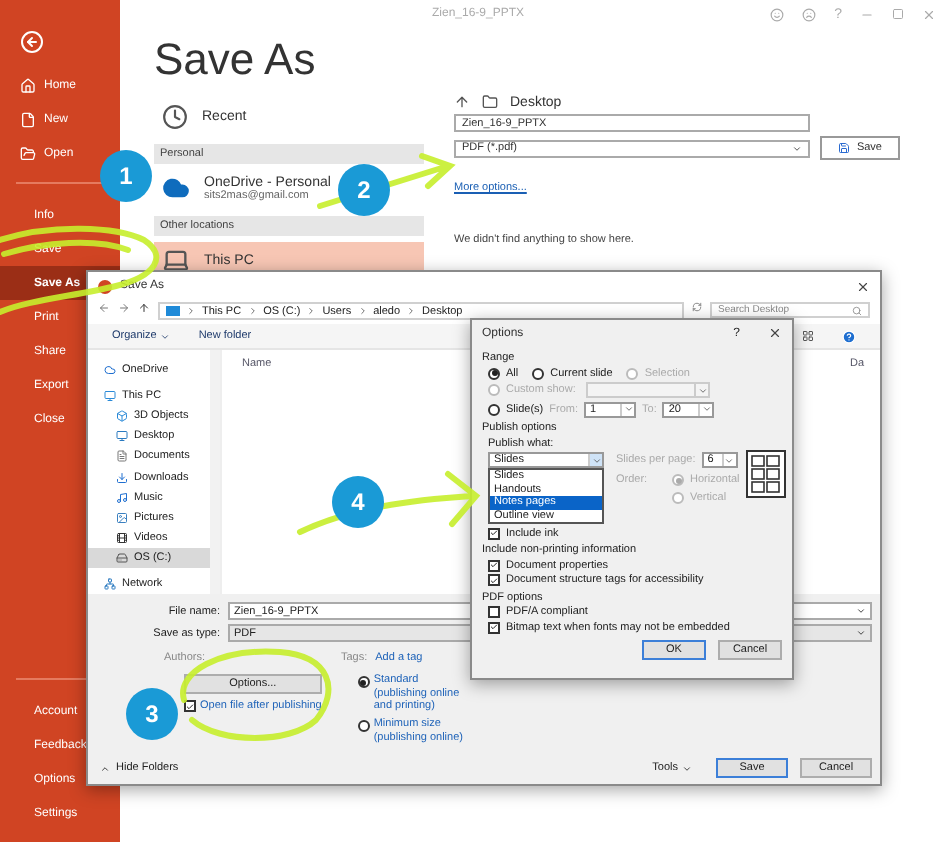 The height and width of the screenshot is (842, 948). I want to click on page-heading: Save As, so click(235, 60).